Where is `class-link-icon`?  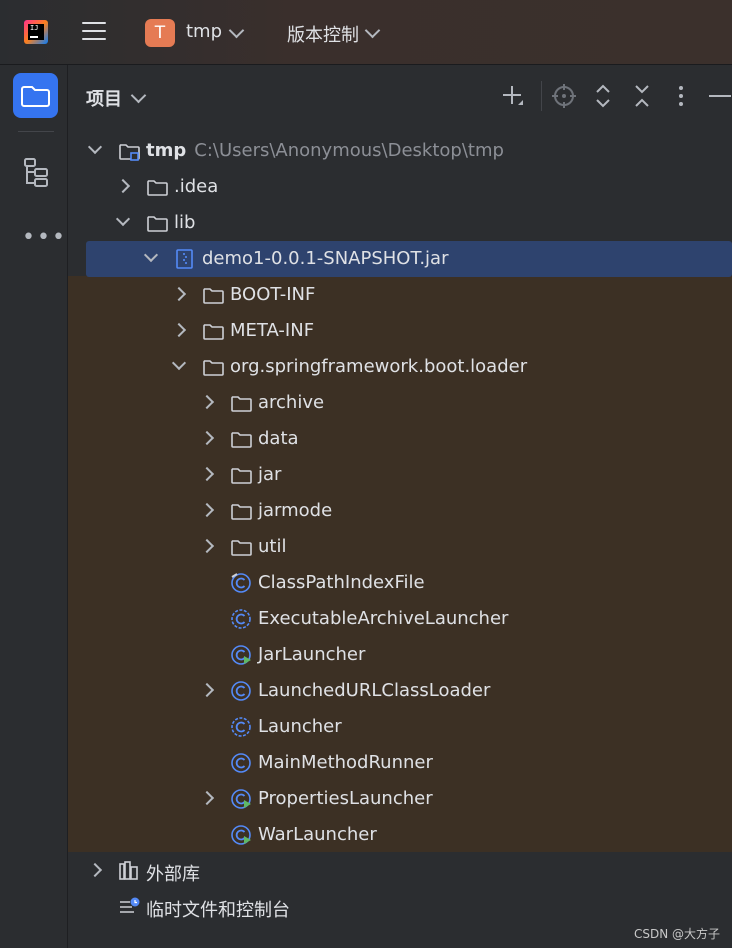
class-link-icon is located at coordinates (241, 583).